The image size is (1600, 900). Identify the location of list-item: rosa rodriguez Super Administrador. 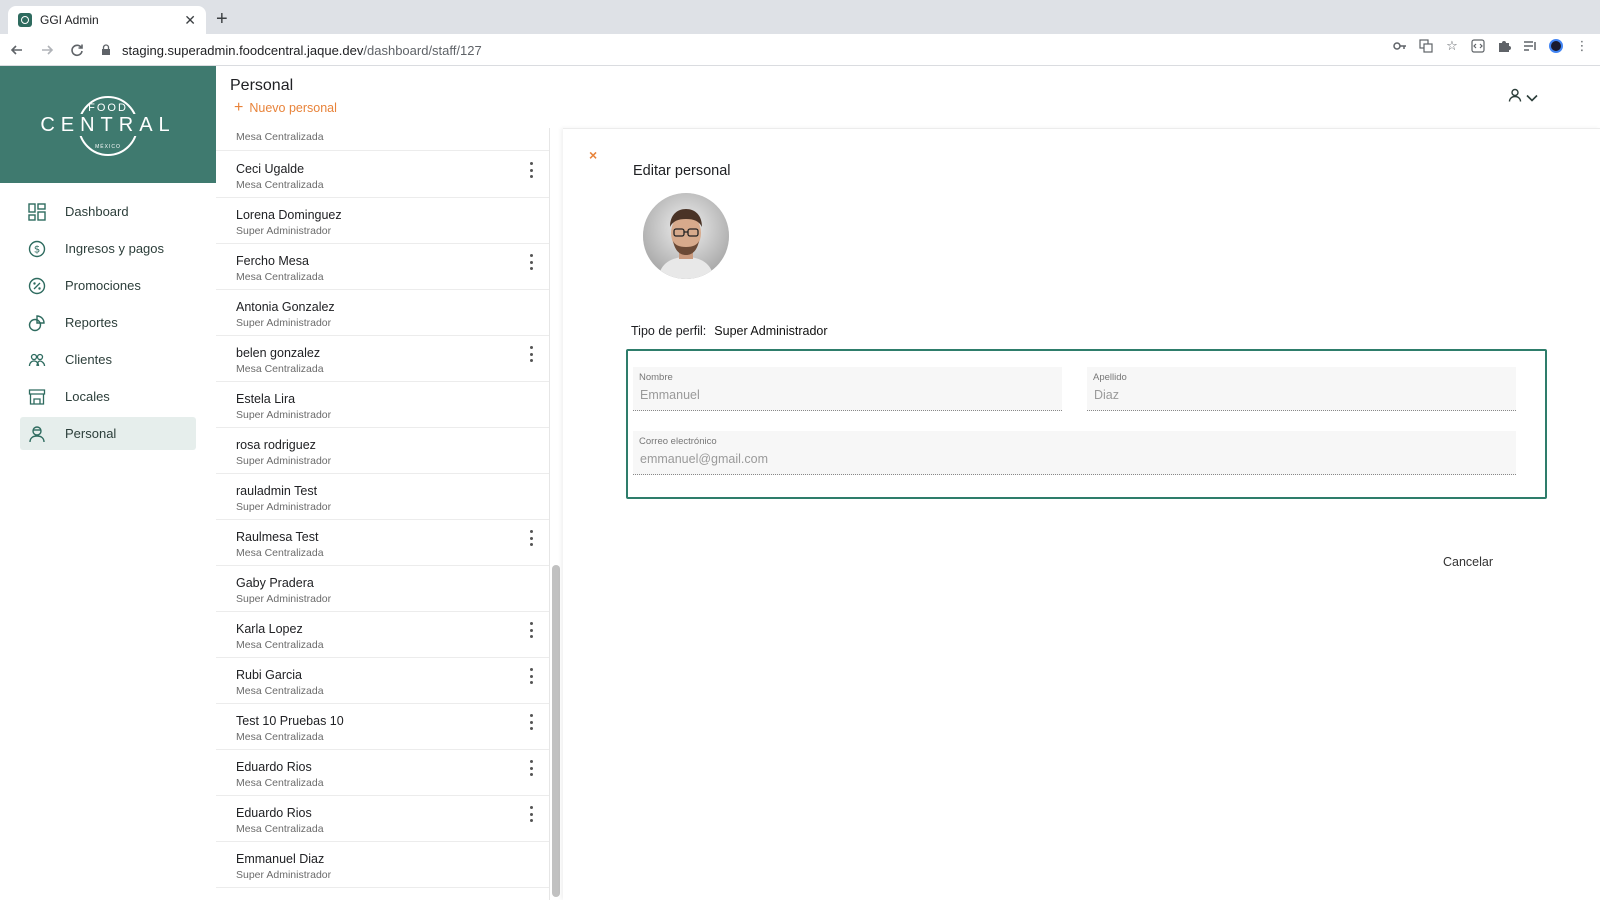
(382, 451).